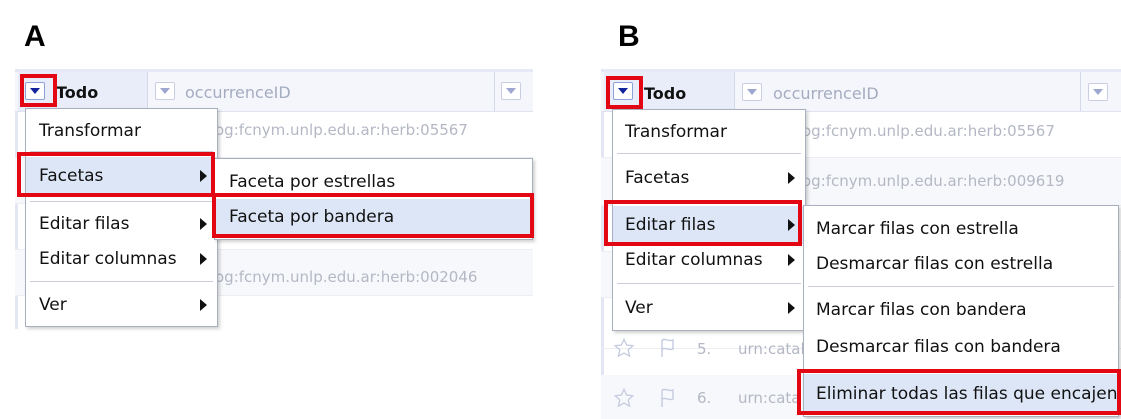 The height and width of the screenshot is (419, 1121). Describe the element at coordinates (769, 398) in the screenshot. I see `cell-partial: urn:cata` at that location.